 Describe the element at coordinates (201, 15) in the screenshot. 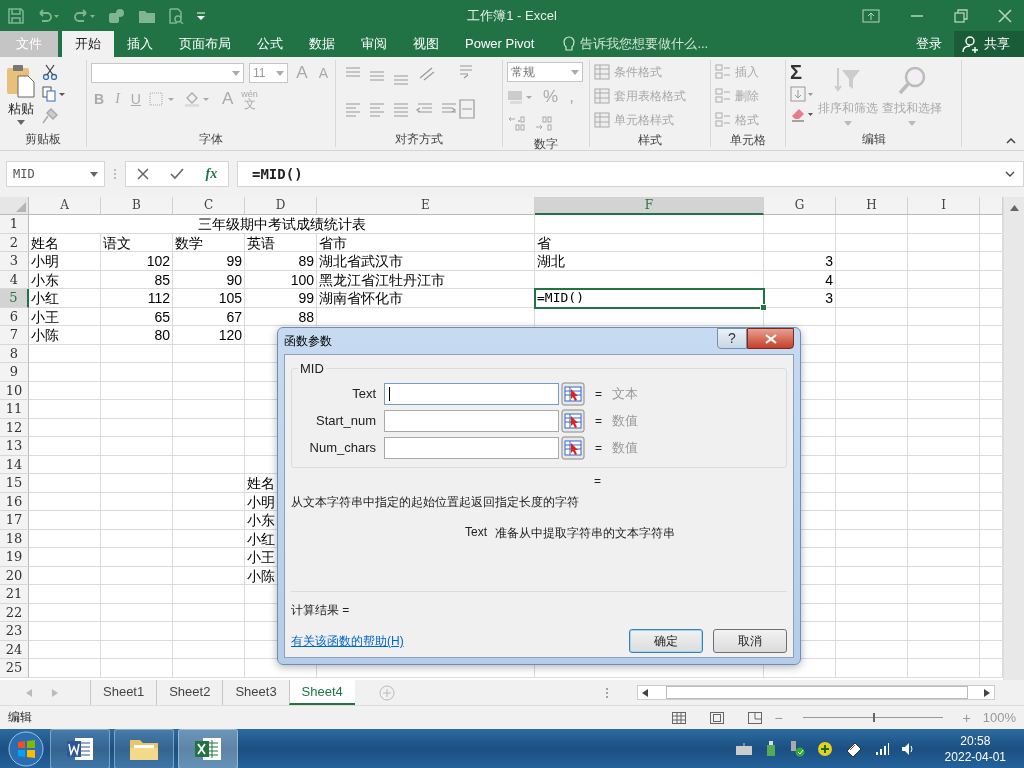

I see `customize-caret-icon` at that location.